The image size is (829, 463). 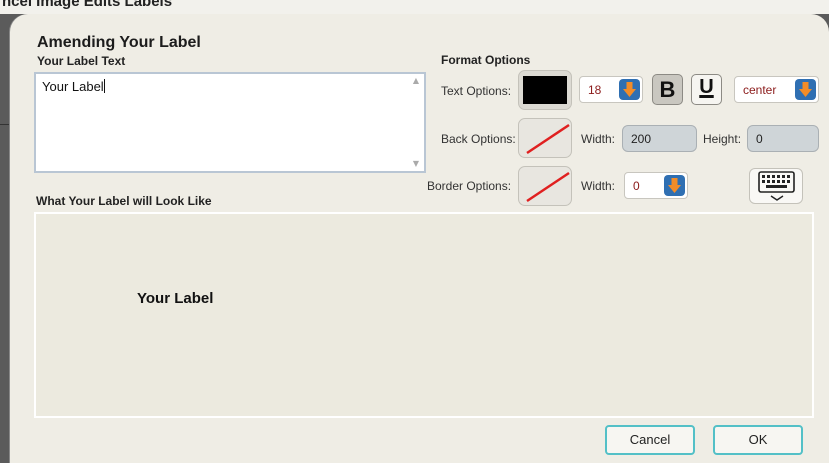 What do you see at coordinates (476, 91) in the screenshot?
I see `text-options-label: Text Options:` at bounding box center [476, 91].